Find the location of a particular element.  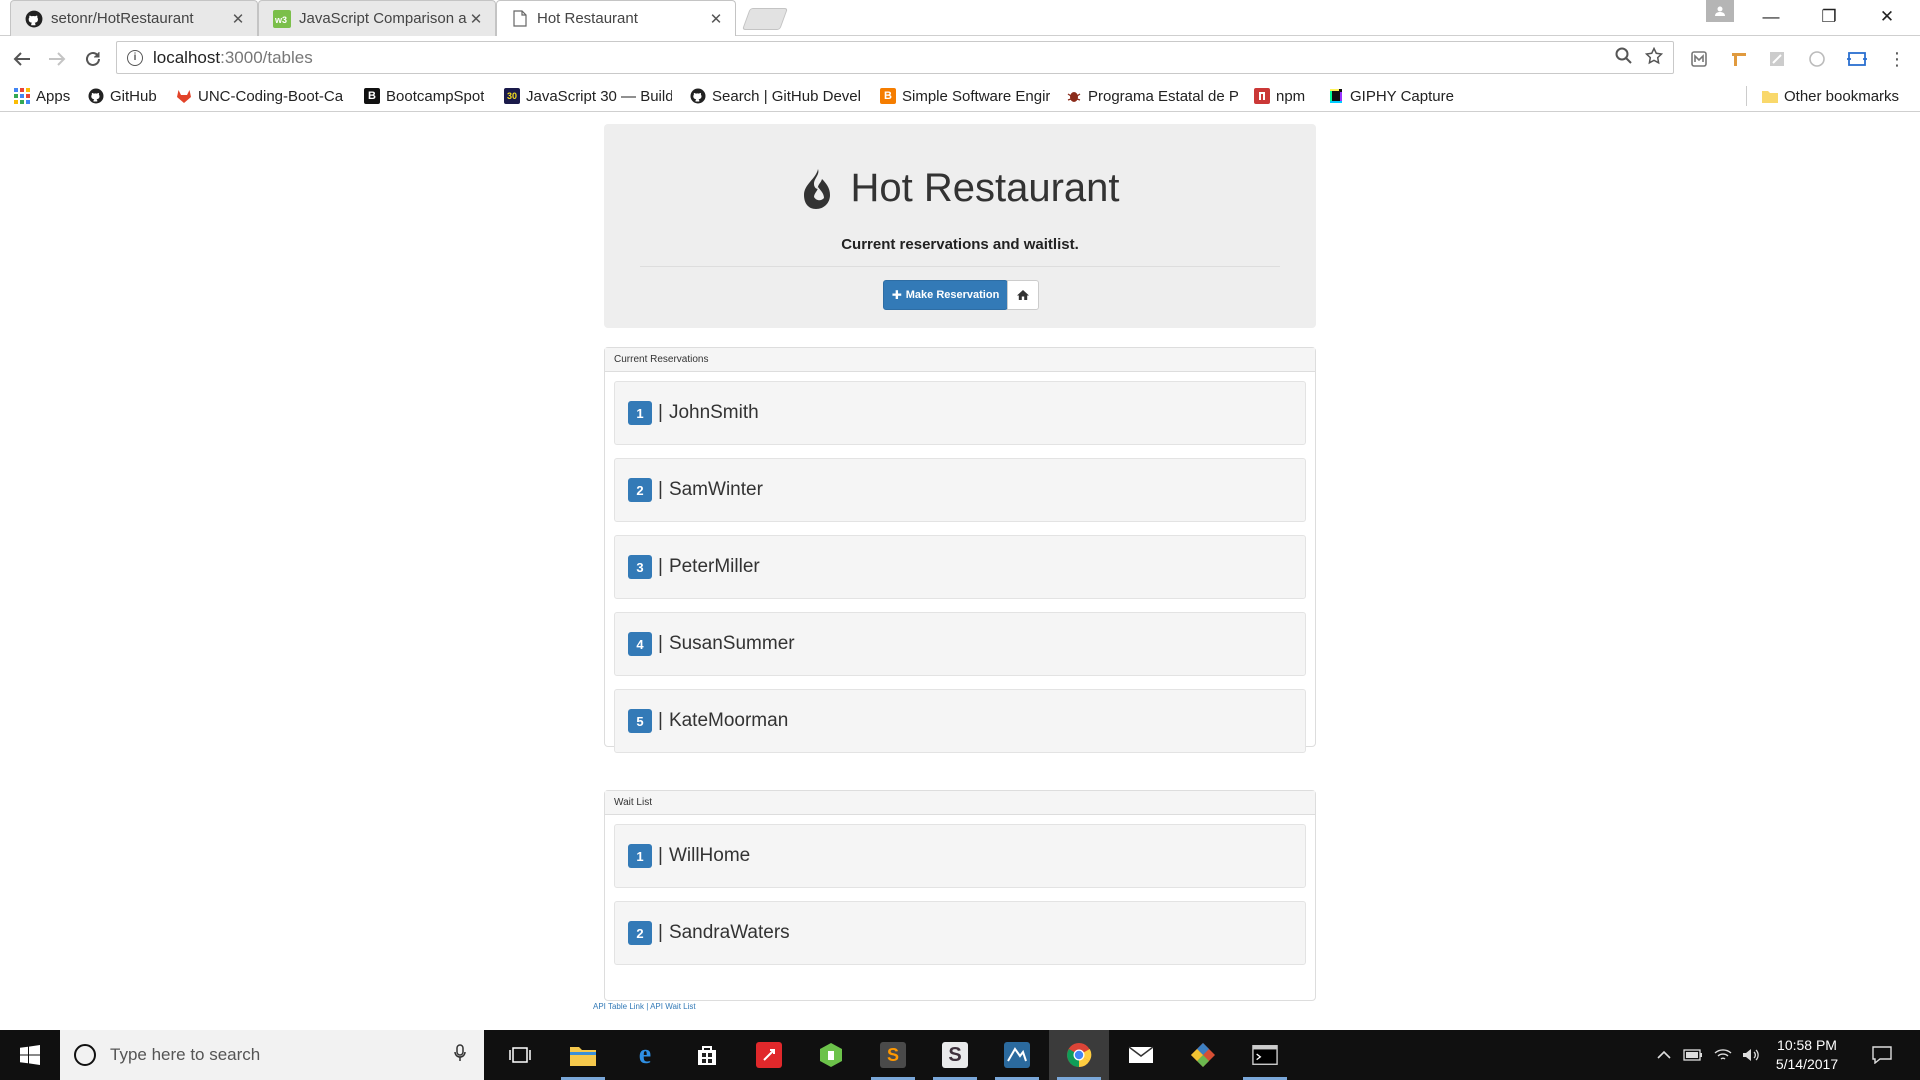

taskbar-node is located at coordinates (831, 1055).